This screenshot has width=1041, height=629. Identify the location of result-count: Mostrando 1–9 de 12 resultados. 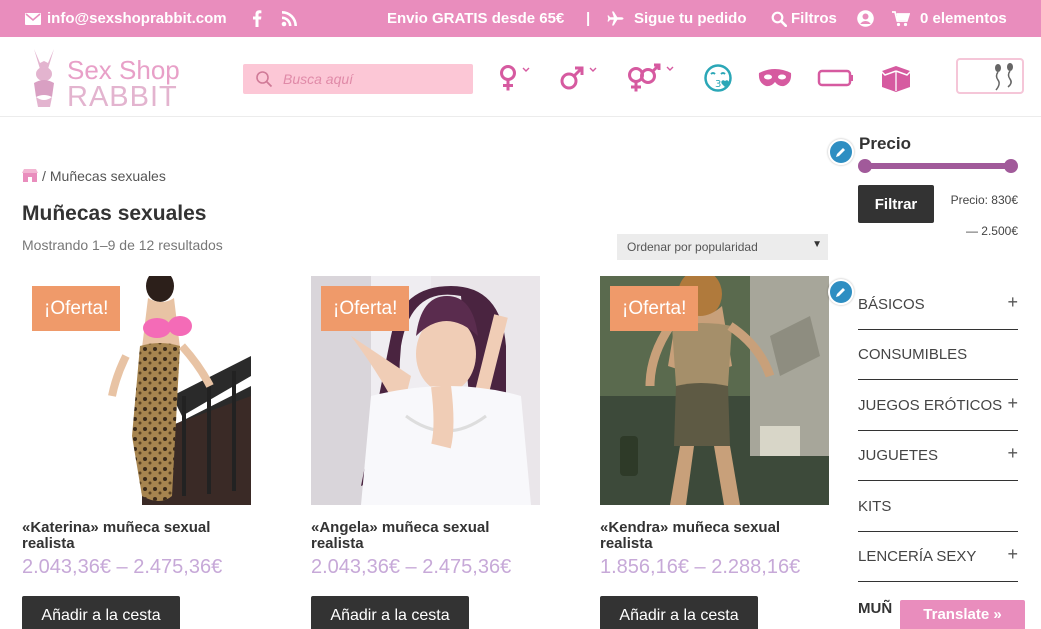
(122, 245).